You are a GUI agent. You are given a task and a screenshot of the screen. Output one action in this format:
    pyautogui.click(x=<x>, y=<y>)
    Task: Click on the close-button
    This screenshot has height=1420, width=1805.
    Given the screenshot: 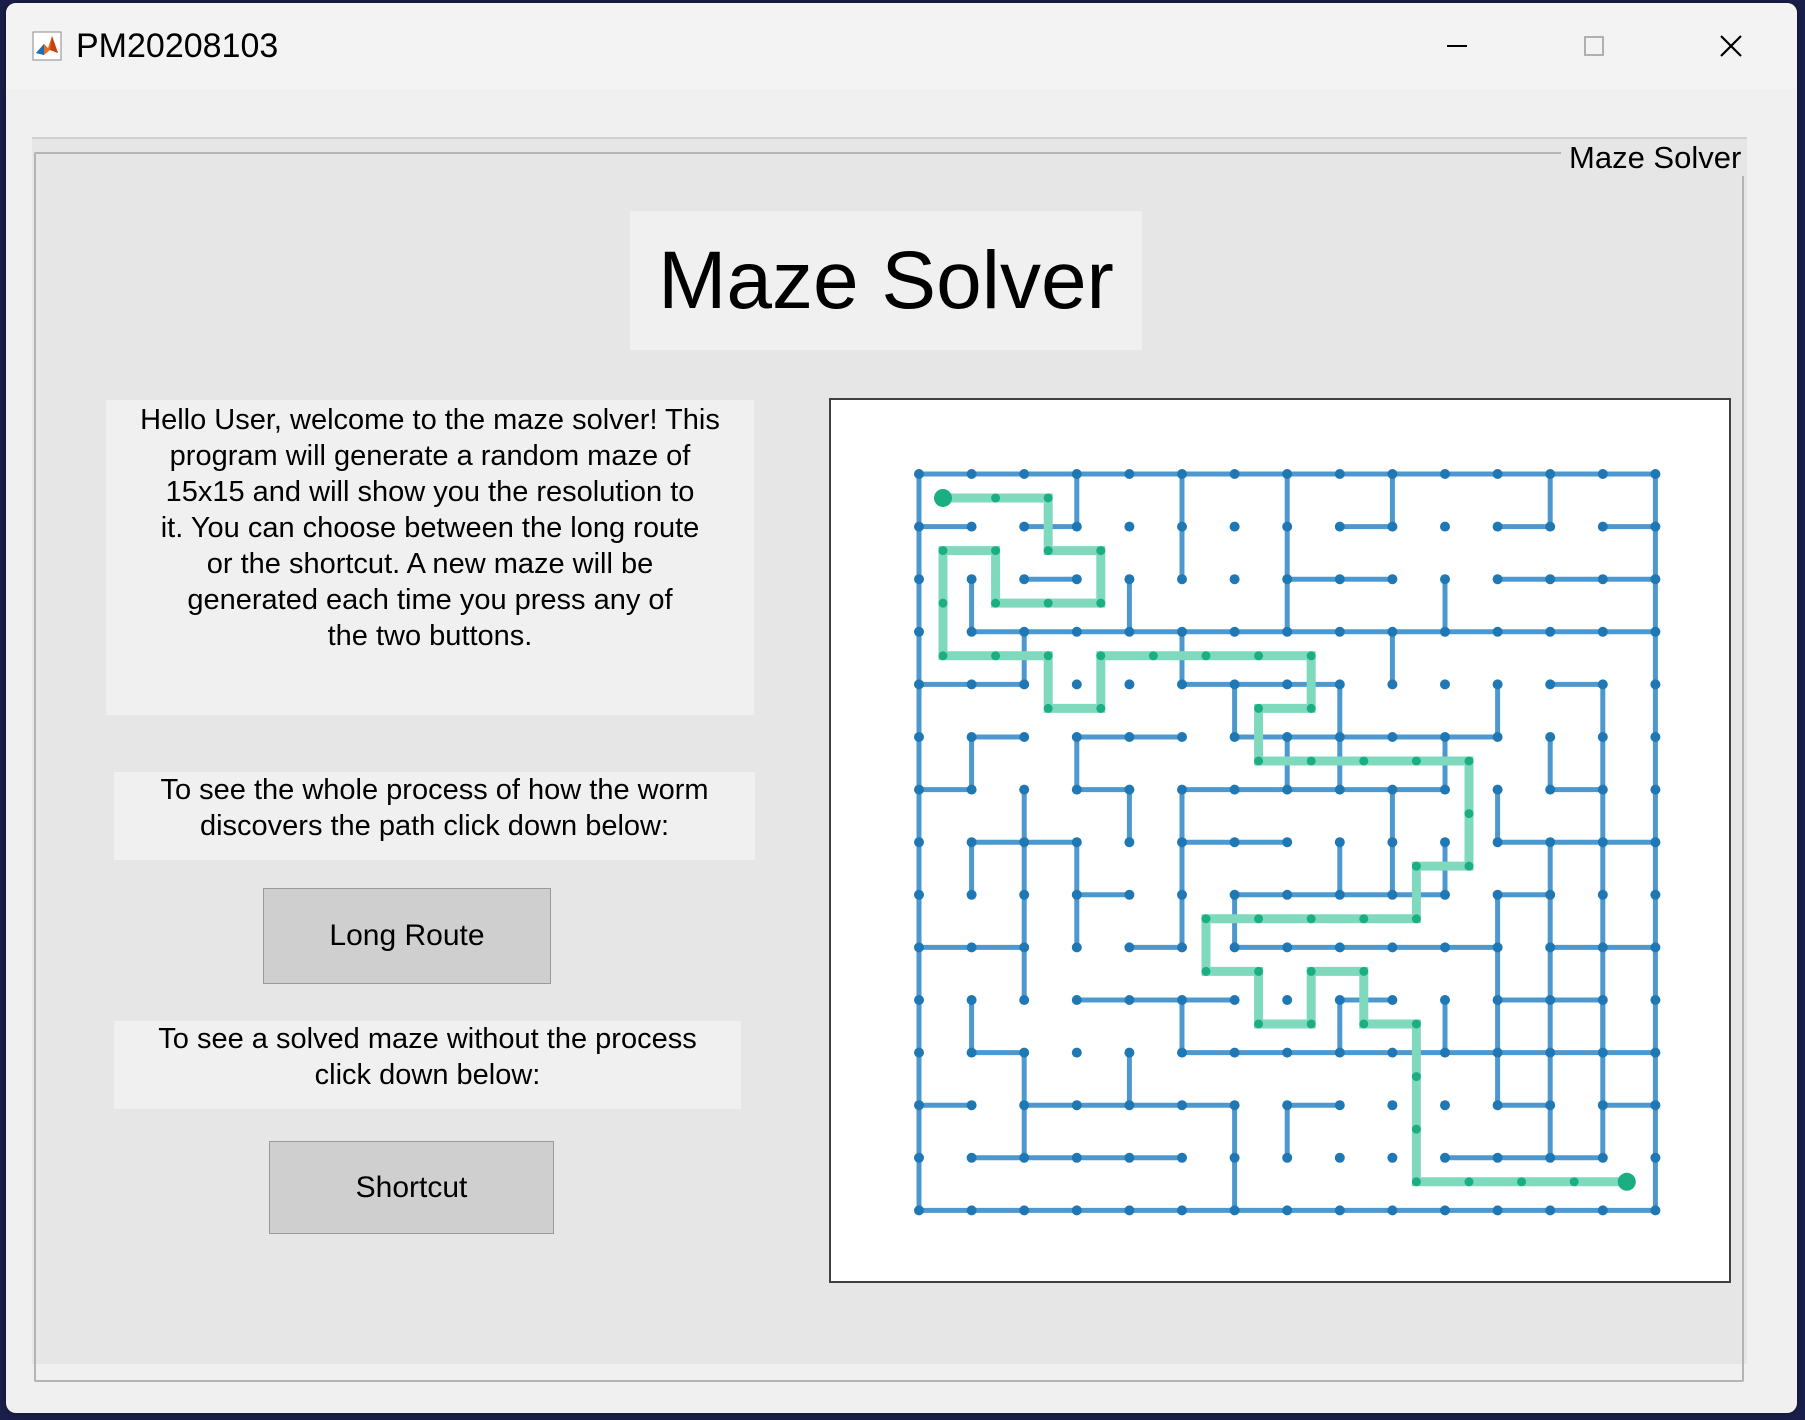 What is the action you would take?
    pyautogui.click(x=1731, y=46)
    